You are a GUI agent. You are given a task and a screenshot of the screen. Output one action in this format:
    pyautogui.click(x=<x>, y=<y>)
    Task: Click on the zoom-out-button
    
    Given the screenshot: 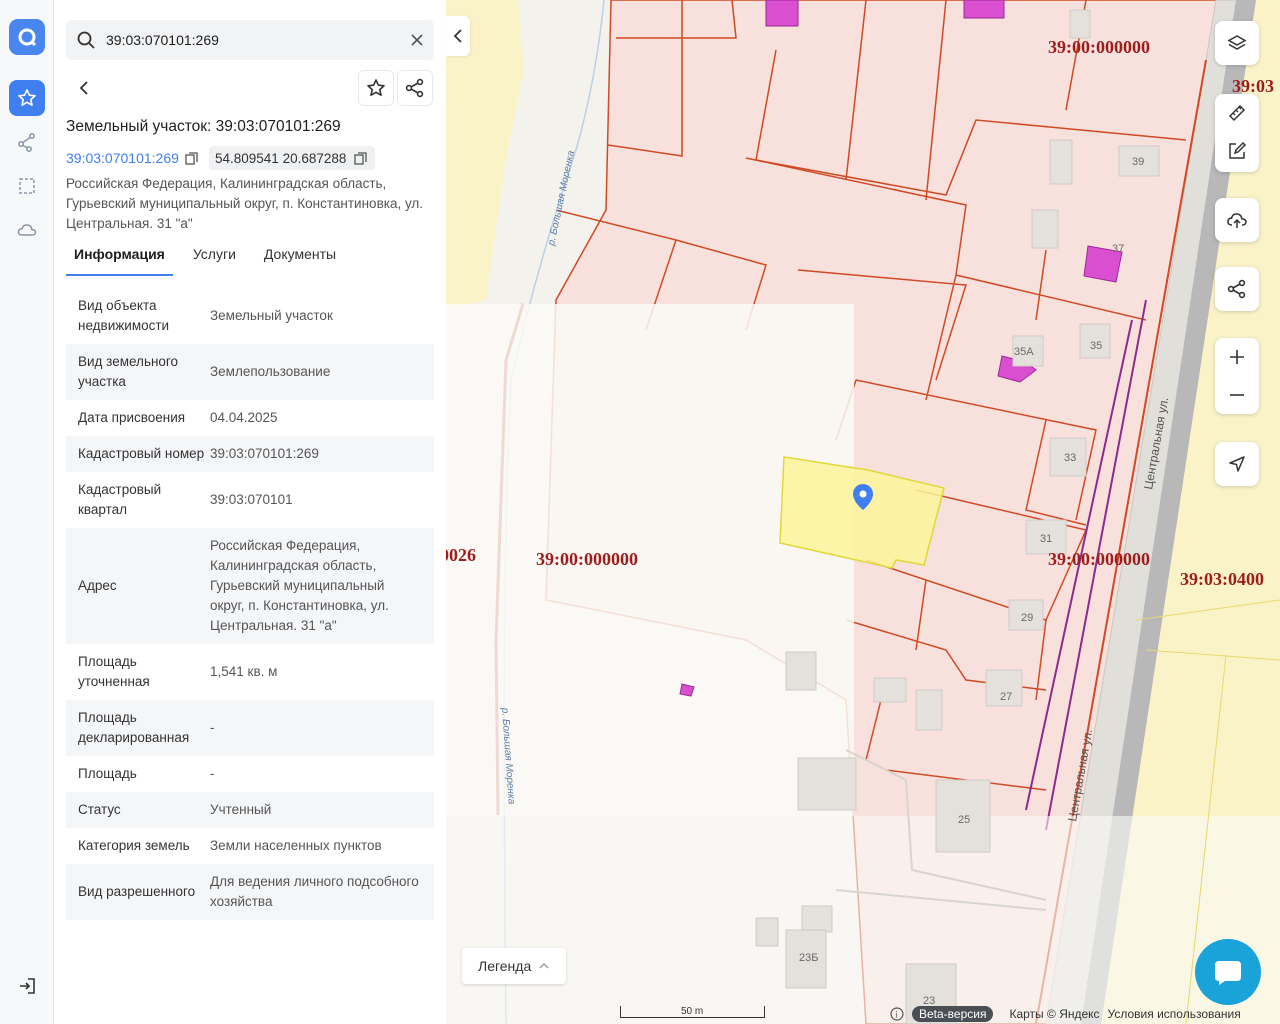 What is the action you would take?
    pyautogui.click(x=1237, y=395)
    